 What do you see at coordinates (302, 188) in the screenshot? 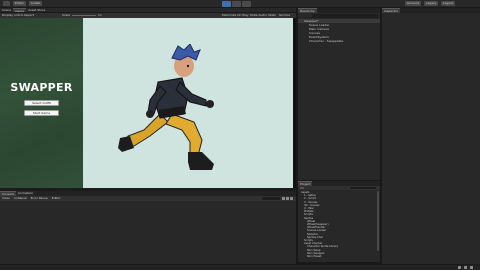
I see `add-asset-button` at bounding box center [302, 188].